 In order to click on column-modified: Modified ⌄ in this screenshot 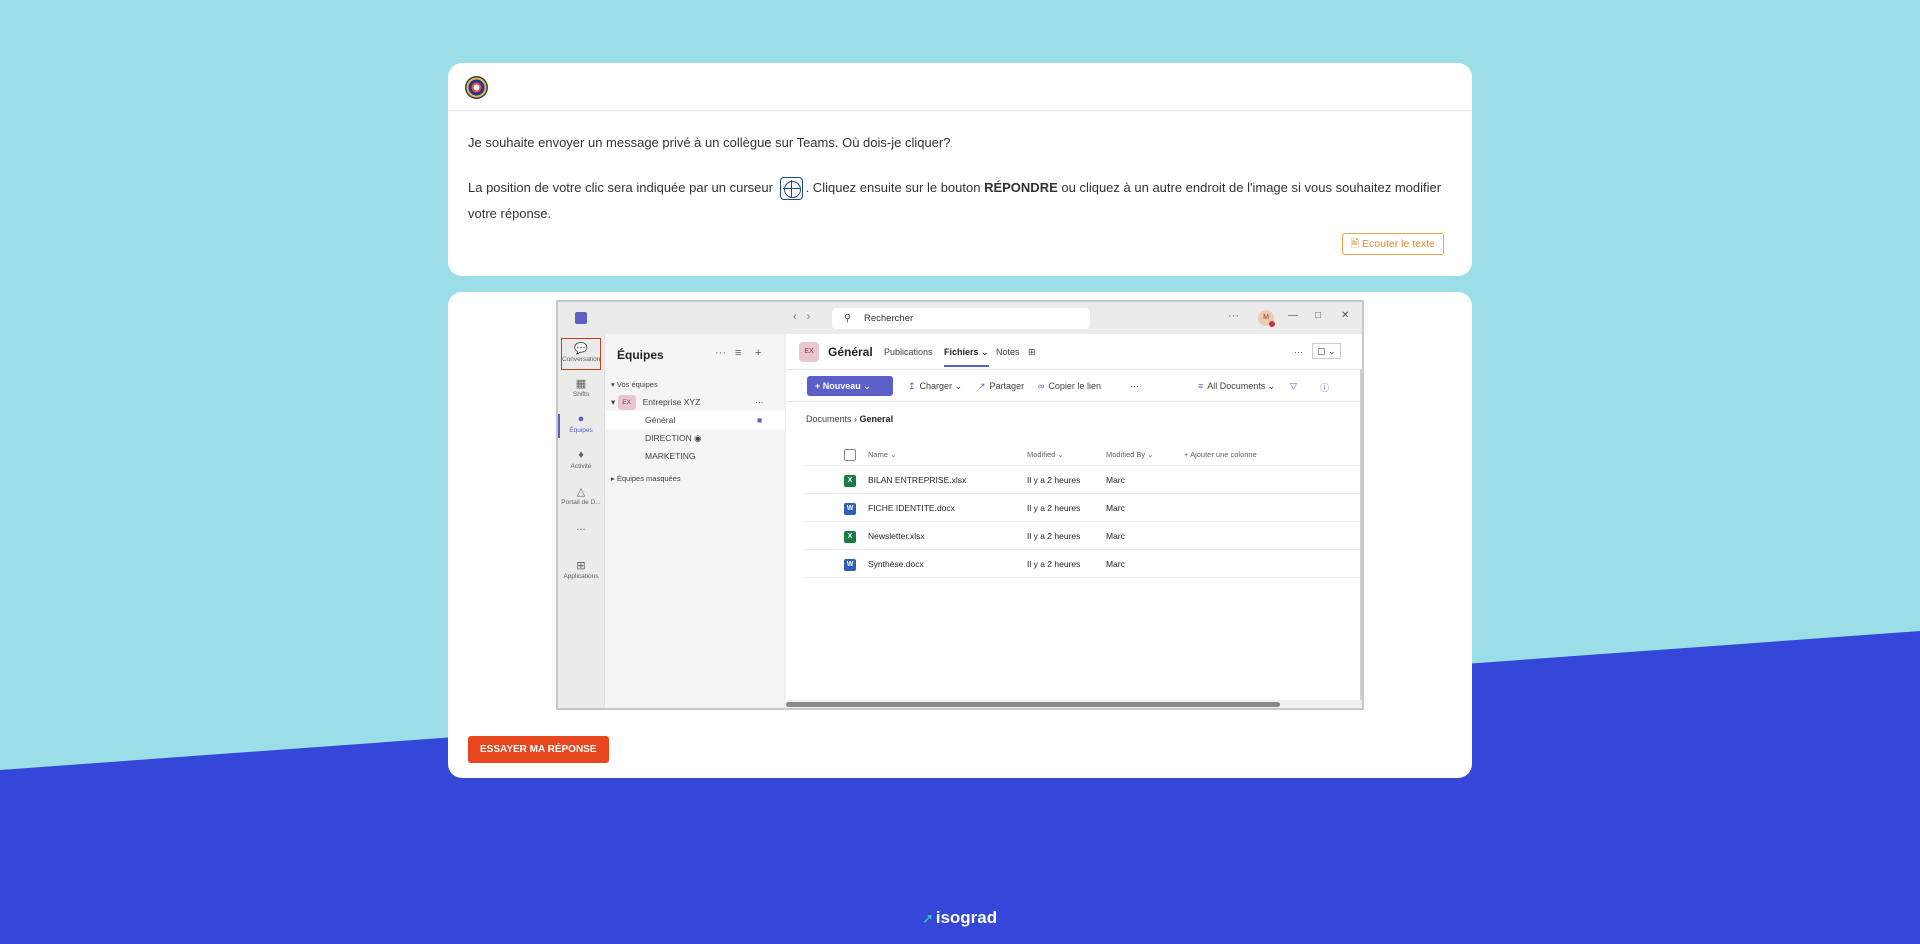, I will do `click(1045, 455)`.